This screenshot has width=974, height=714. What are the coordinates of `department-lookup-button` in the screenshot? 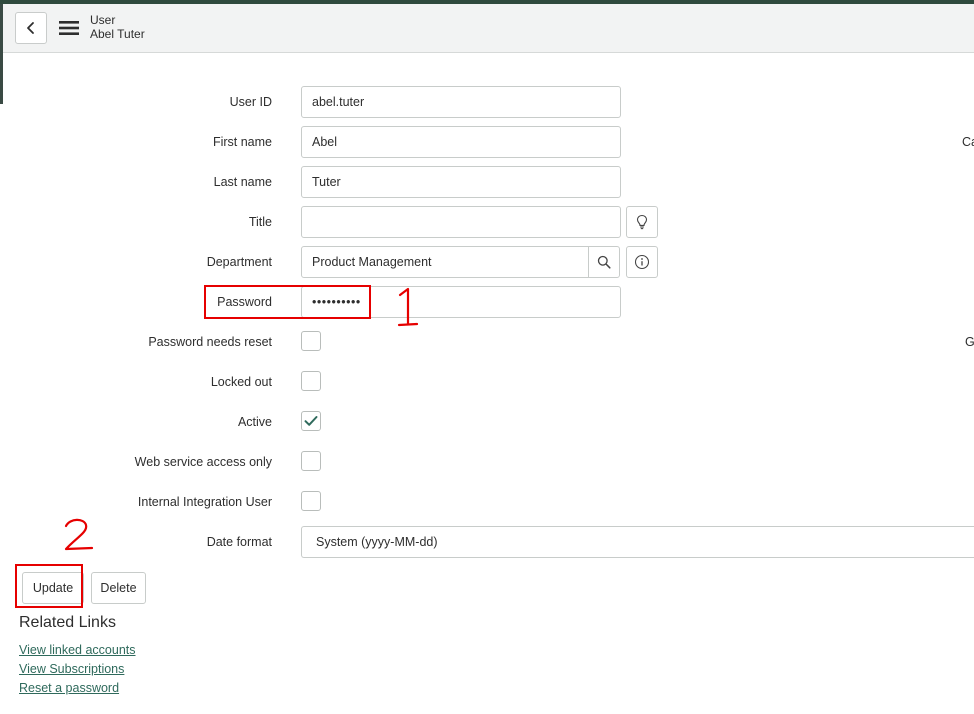 It's located at (604, 262).